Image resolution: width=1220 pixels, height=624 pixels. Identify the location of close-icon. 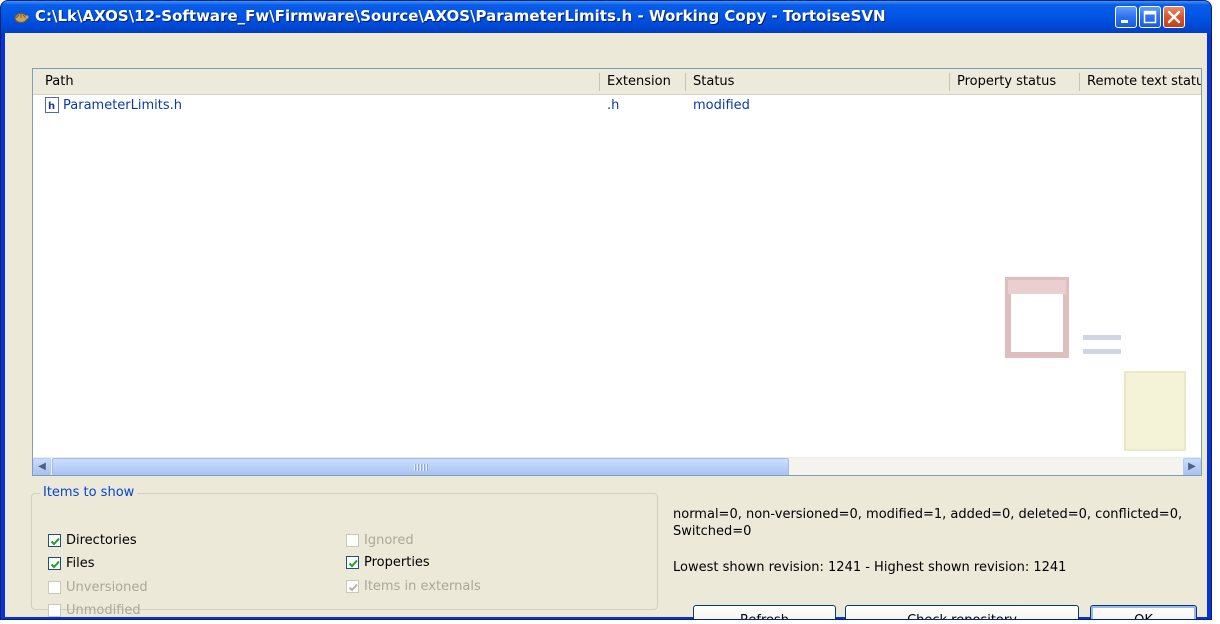
(1174, 17).